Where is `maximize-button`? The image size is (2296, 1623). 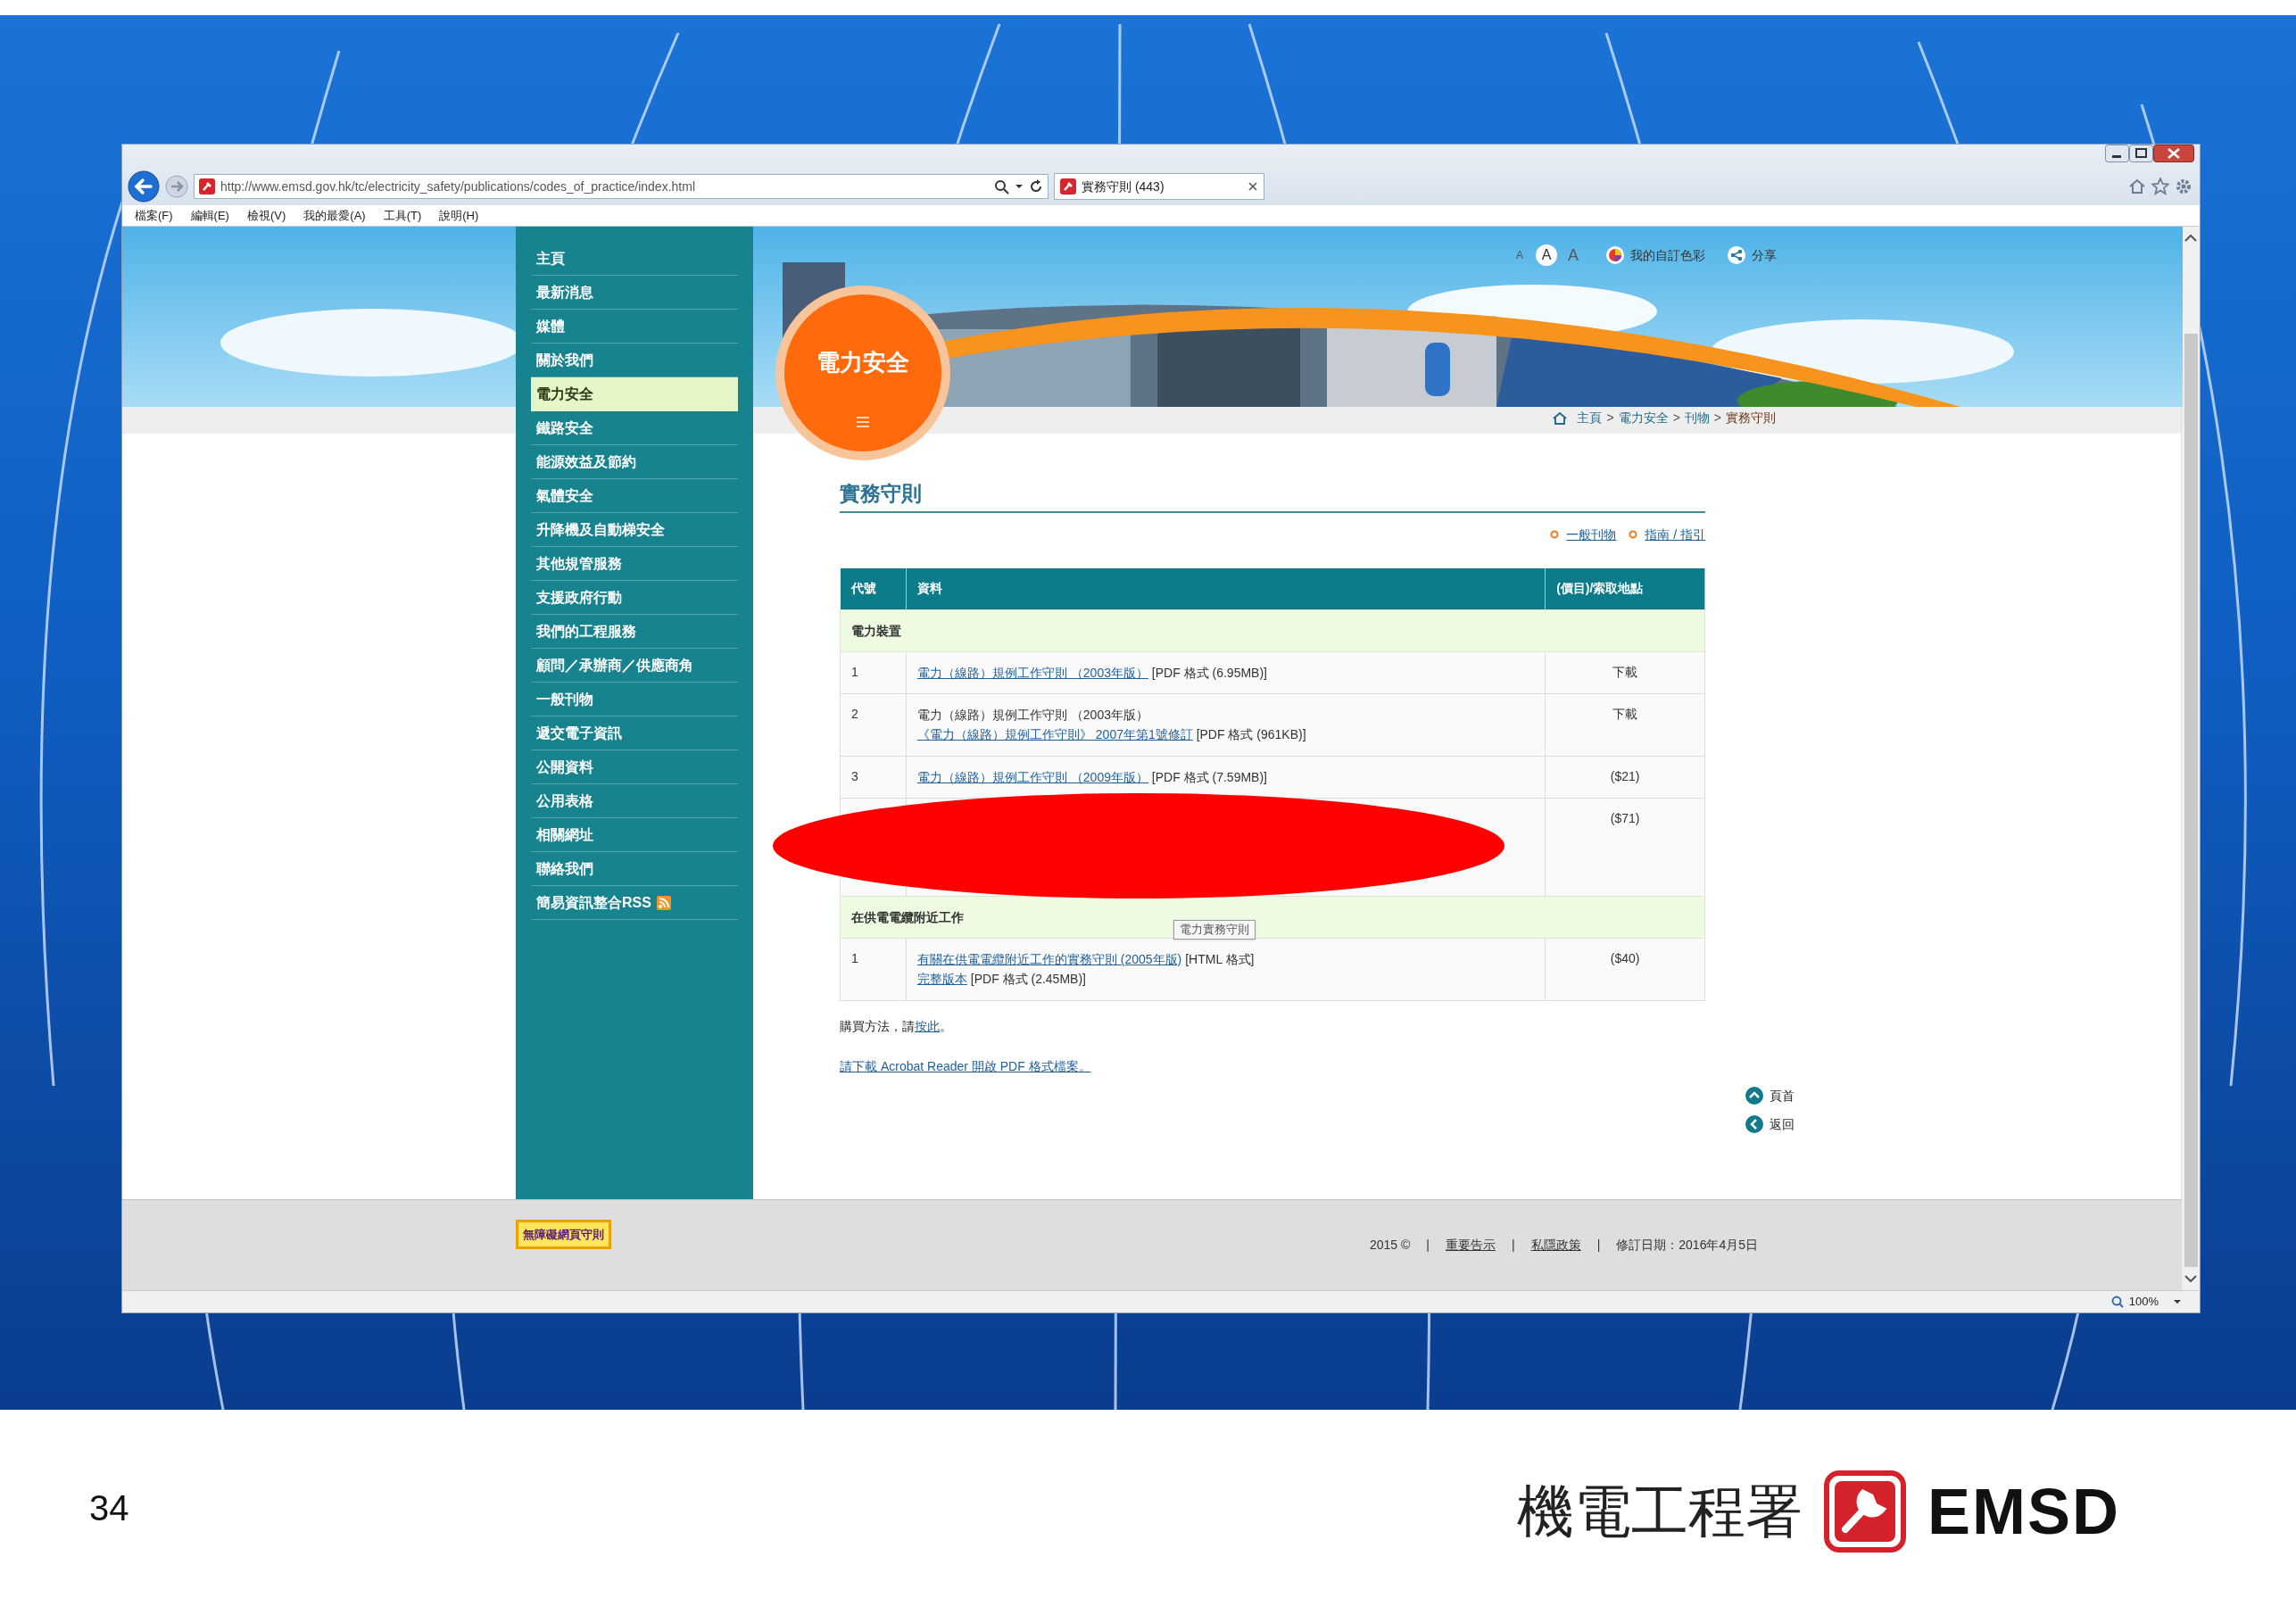
maximize-button is located at coordinates (2141, 153).